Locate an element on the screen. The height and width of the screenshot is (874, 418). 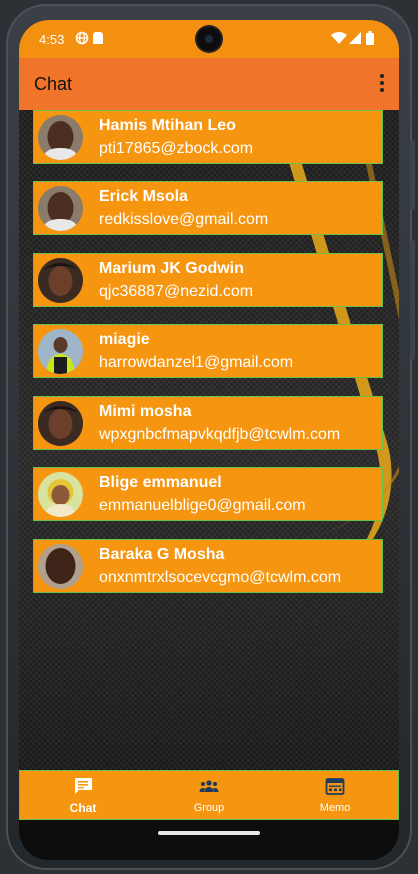
contact-email: redkisslove@gmail.com is located at coordinates (184, 219).